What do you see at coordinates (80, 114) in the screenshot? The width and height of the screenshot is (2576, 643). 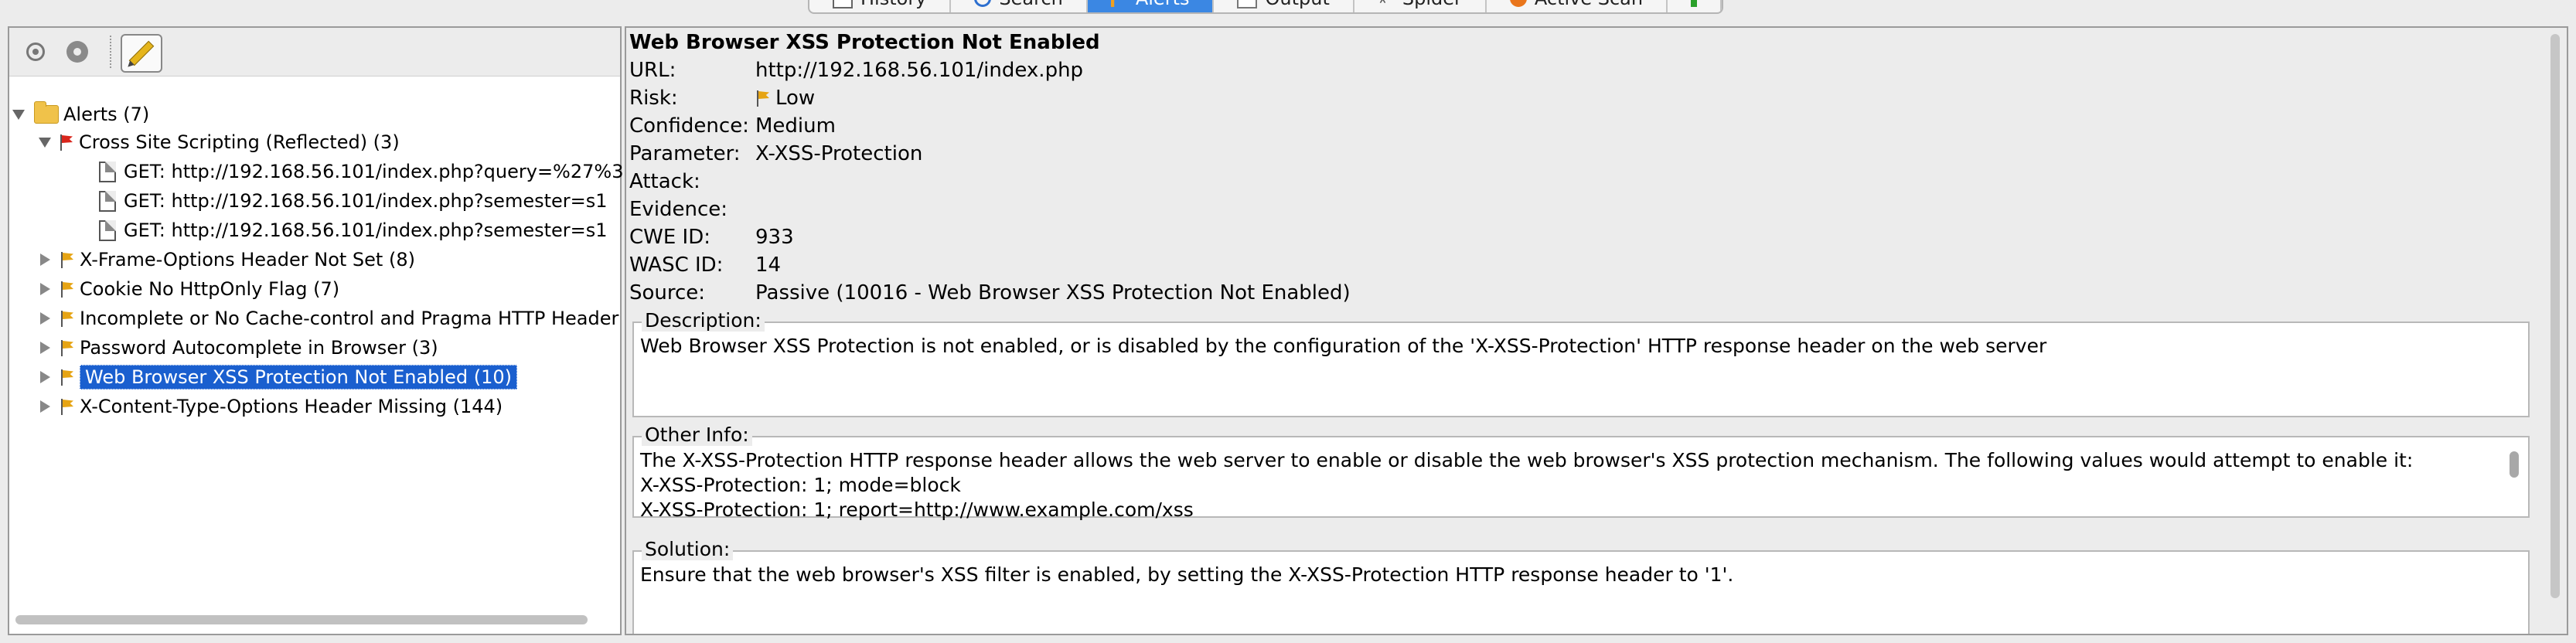 I see `tree-root: Alerts (7)` at bounding box center [80, 114].